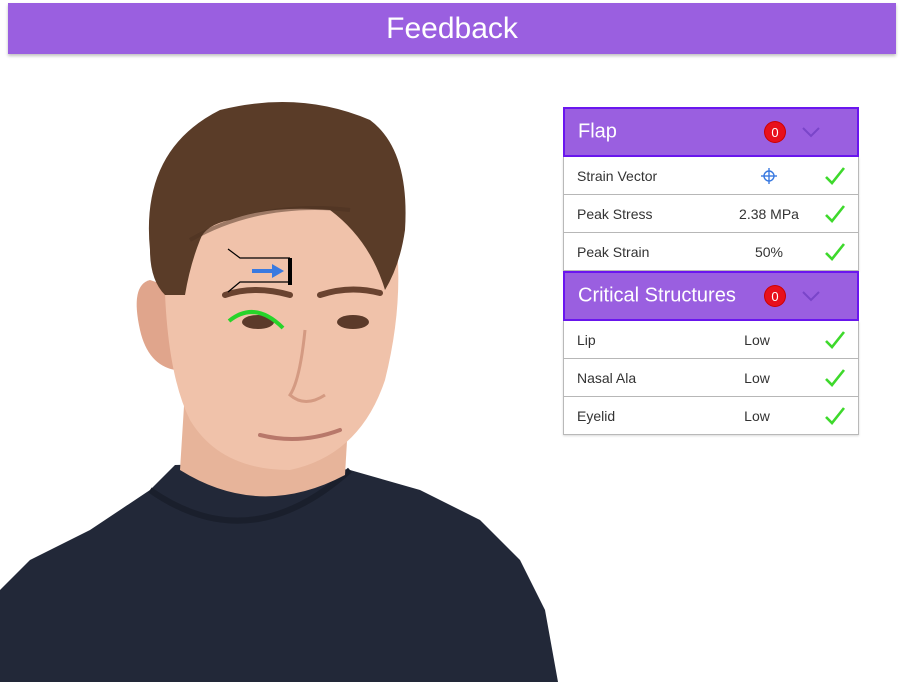 The height and width of the screenshot is (682, 900). I want to click on list-item: Nasal Ala Low, so click(711, 378).